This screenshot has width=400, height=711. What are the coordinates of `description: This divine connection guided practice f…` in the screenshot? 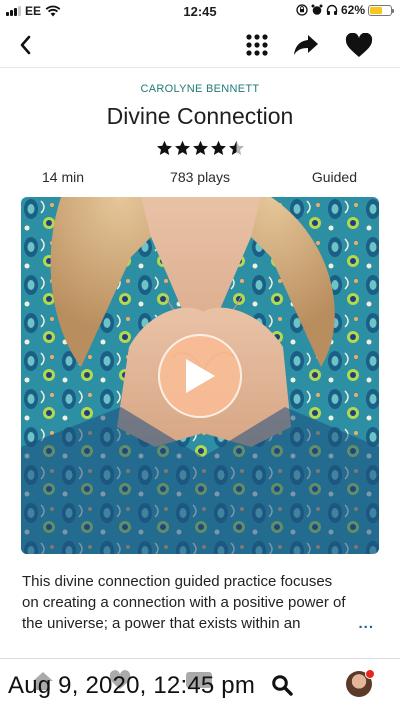 It's located at (200, 602).